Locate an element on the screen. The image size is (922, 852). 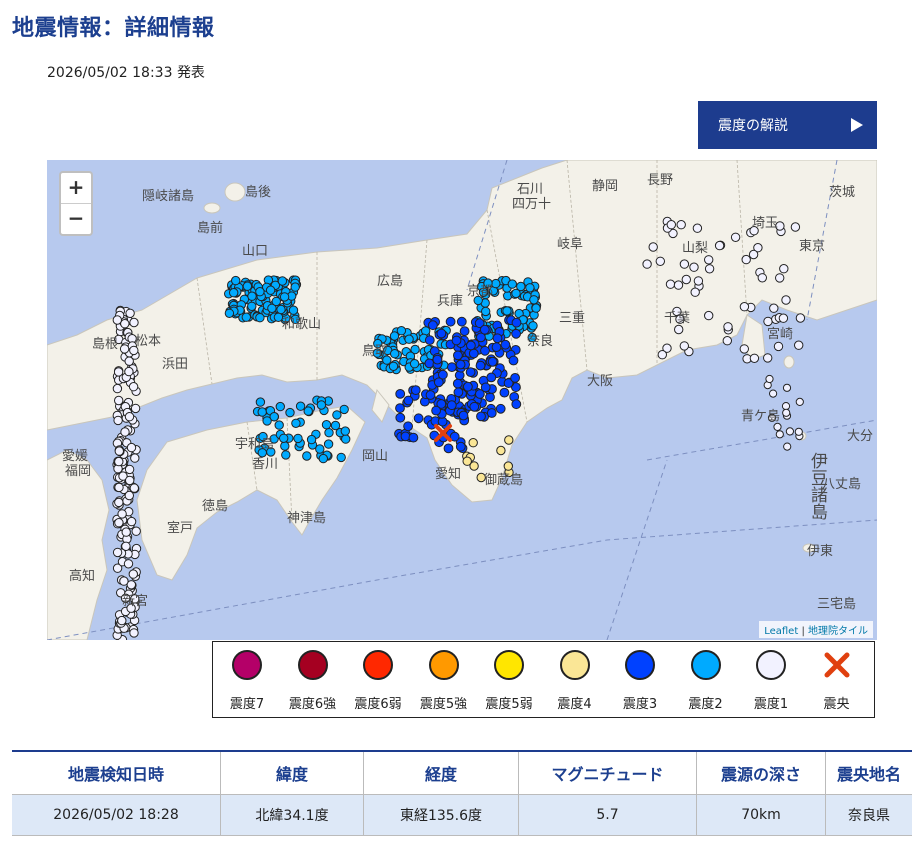
leaflet-link: Leaflet is located at coordinates (781, 631).